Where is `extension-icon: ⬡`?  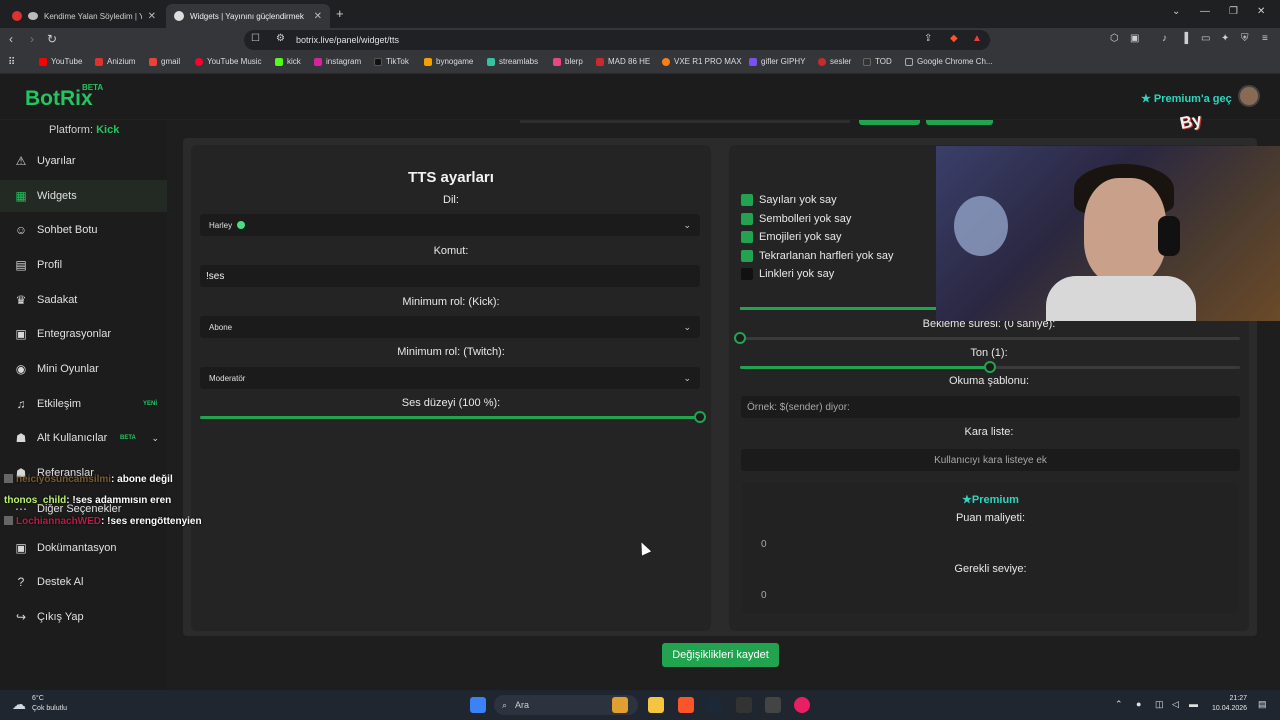 extension-icon: ⬡ is located at coordinates (1114, 38).